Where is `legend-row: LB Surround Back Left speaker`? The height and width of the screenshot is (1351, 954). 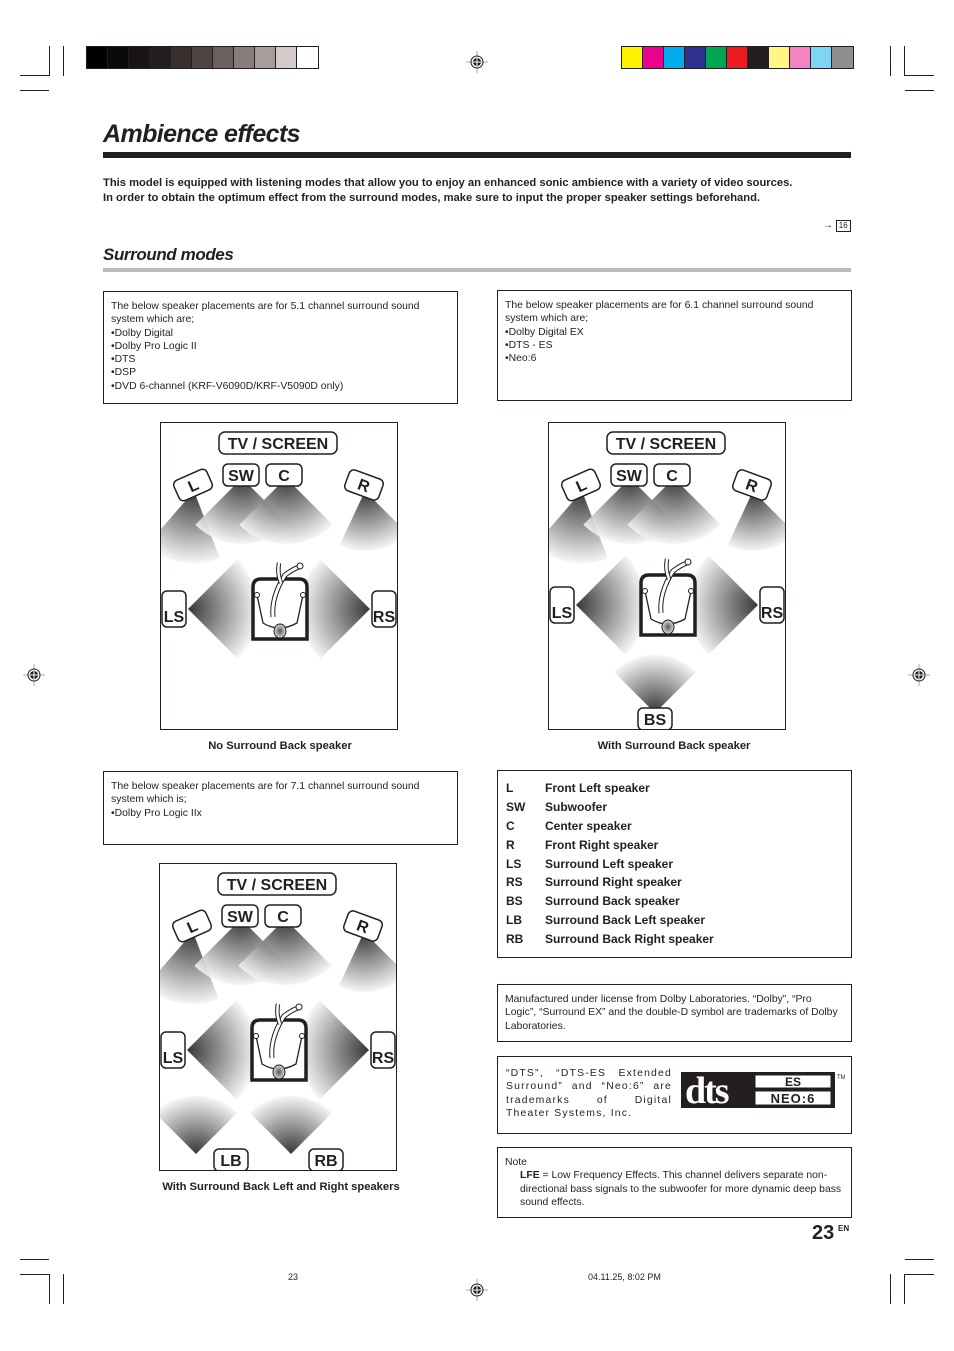 legend-row: LB Surround Back Left speaker is located at coordinates (678, 920).